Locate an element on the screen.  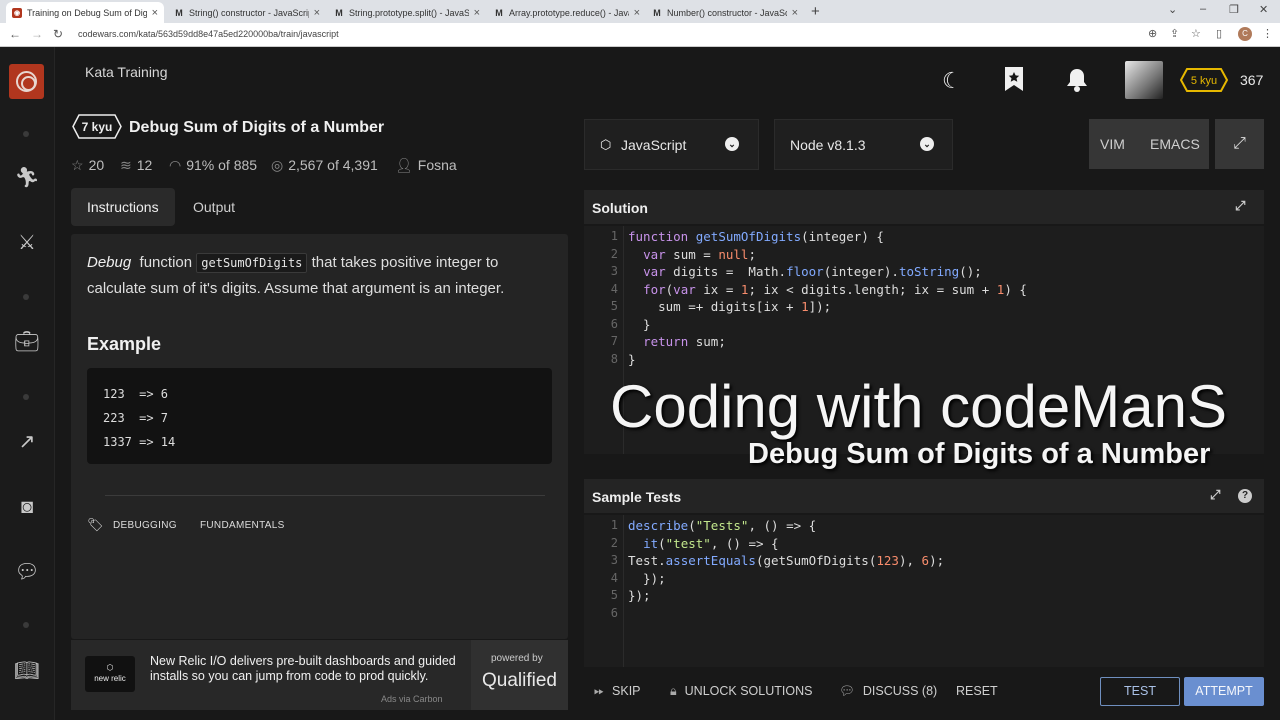
language-select: ⬡ JavaScript ⌄ is located at coordinates (671, 144).